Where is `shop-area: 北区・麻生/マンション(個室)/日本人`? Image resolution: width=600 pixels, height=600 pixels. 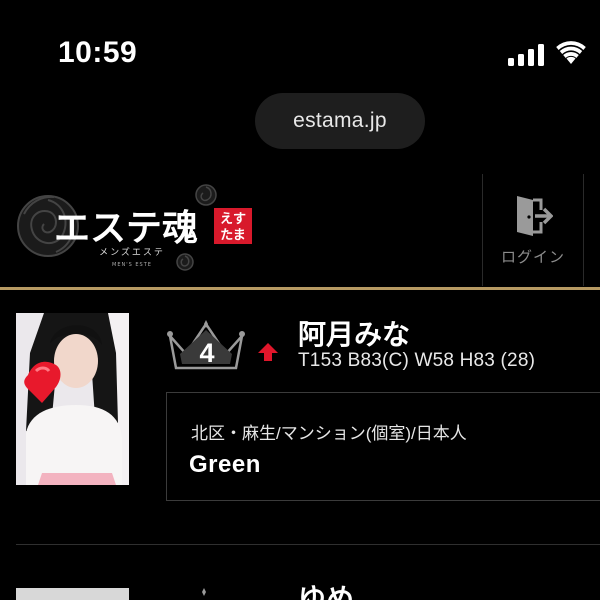
shop-area: 北区・麻生/マンション(個室)/日本人 is located at coordinates (329, 433).